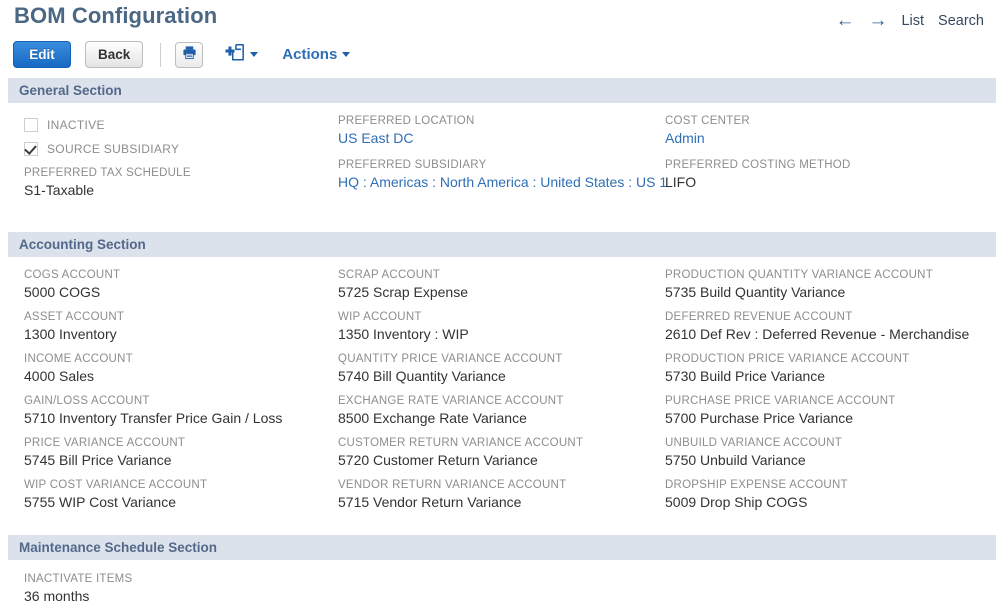 This screenshot has height=614, width=996. Describe the element at coordinates (107, 173) in the screenshot. I see `field-label: PREFERRED TAX SCHEDULE` at that location.